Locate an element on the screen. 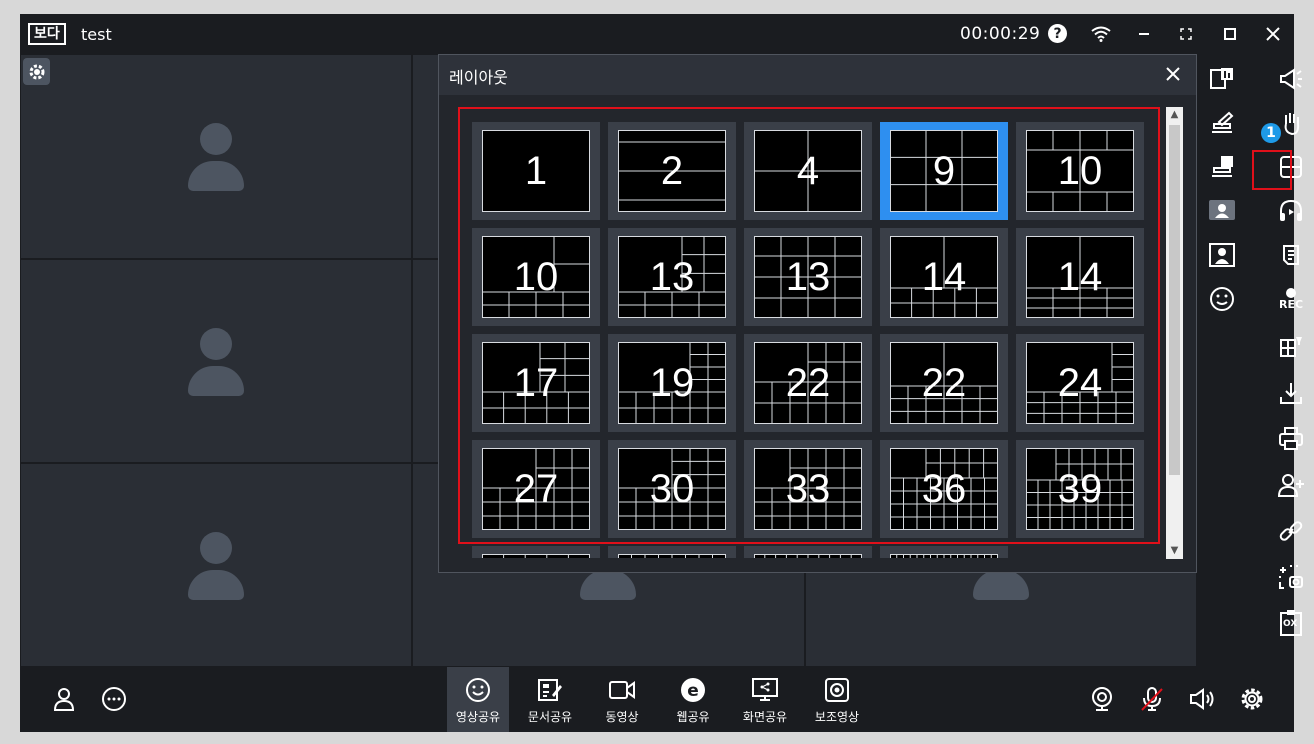  settings-icon is located at coordinates (1252, 699).